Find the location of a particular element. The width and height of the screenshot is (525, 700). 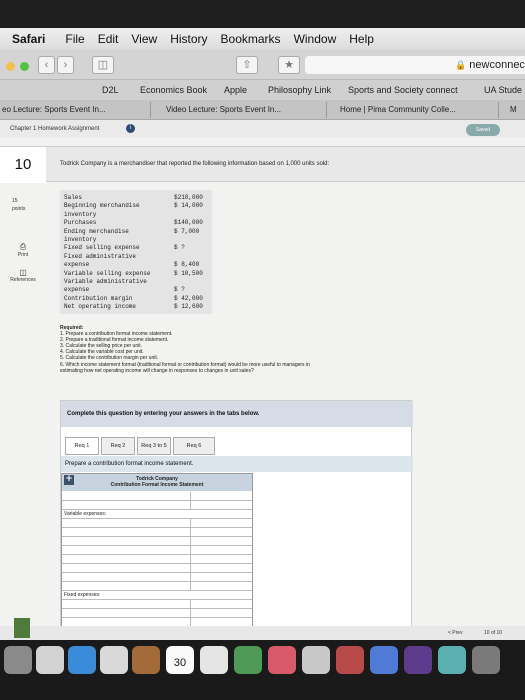

data-row-value: $ ? is located at coordinates (179, 248).